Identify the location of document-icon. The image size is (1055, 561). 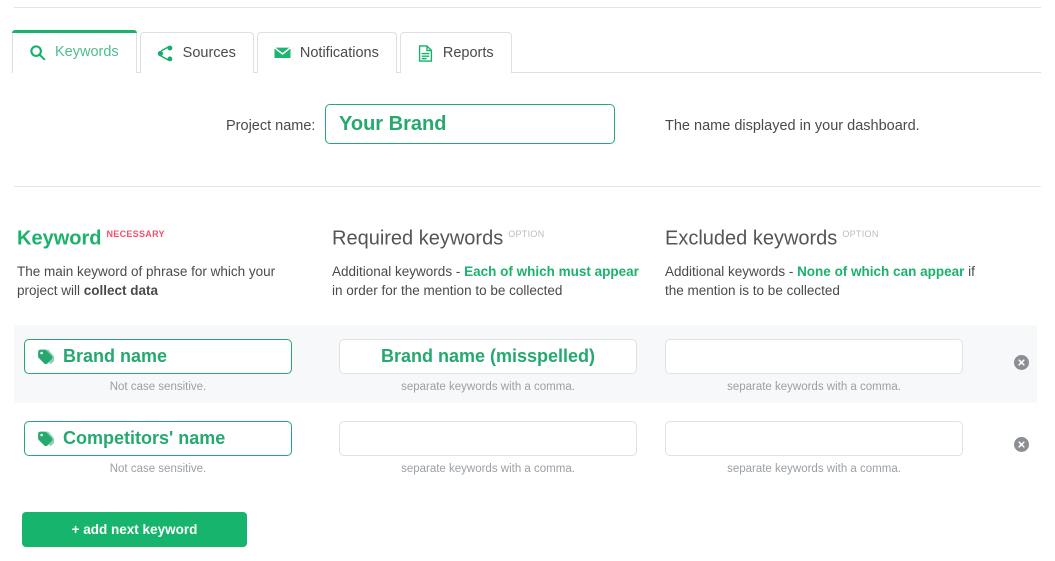
(425, 53).